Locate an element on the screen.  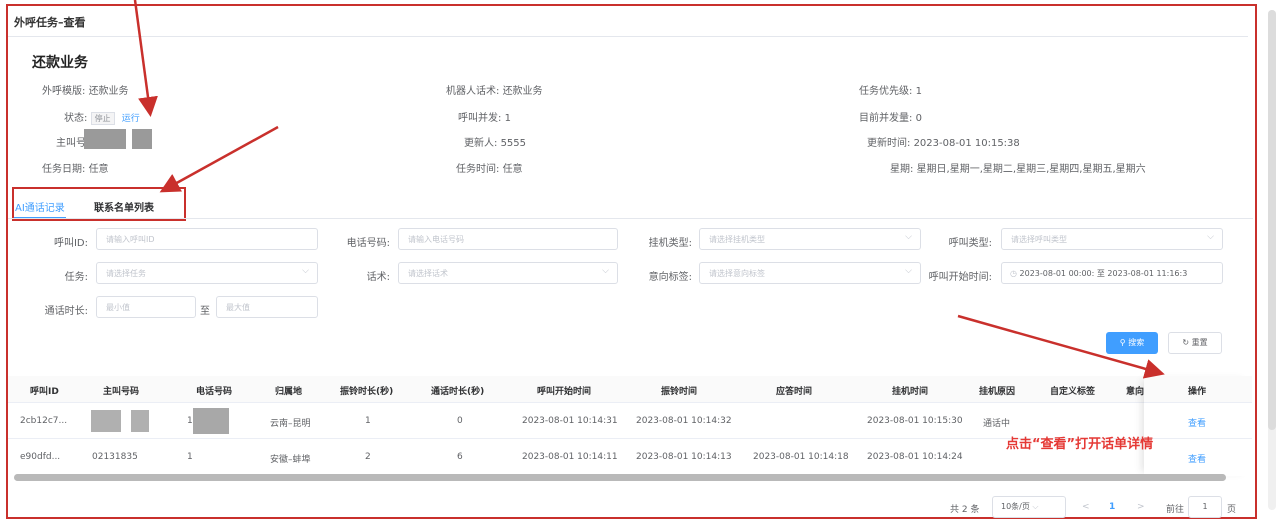
col-hangup-reason: 挂机原因 is located at coordinates (997, 392).